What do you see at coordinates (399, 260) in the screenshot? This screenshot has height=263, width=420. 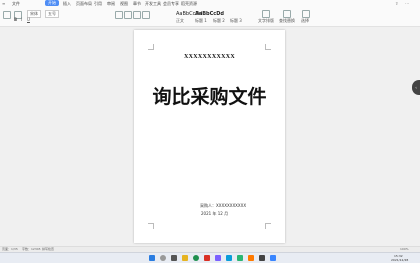 I see `clock-date: 2021/12/28` at bounding box center [399, 260].